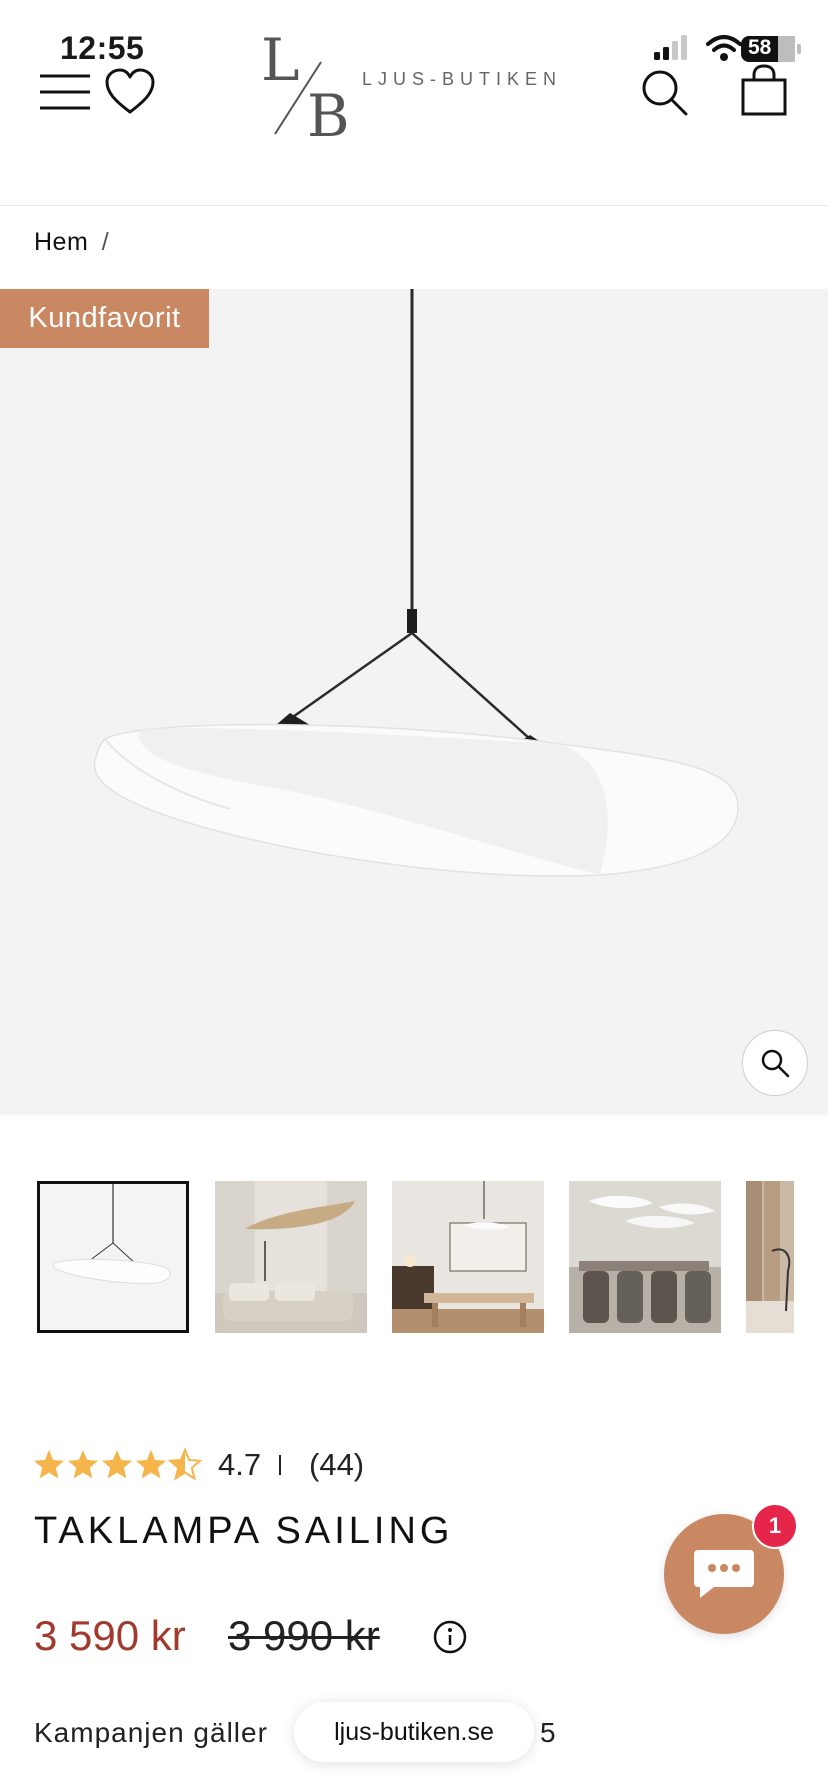 This screenshot has width=828, height=1792. Describe the element at coordinates (414, 205) in the screenshot. I see `header-divider` at that location.